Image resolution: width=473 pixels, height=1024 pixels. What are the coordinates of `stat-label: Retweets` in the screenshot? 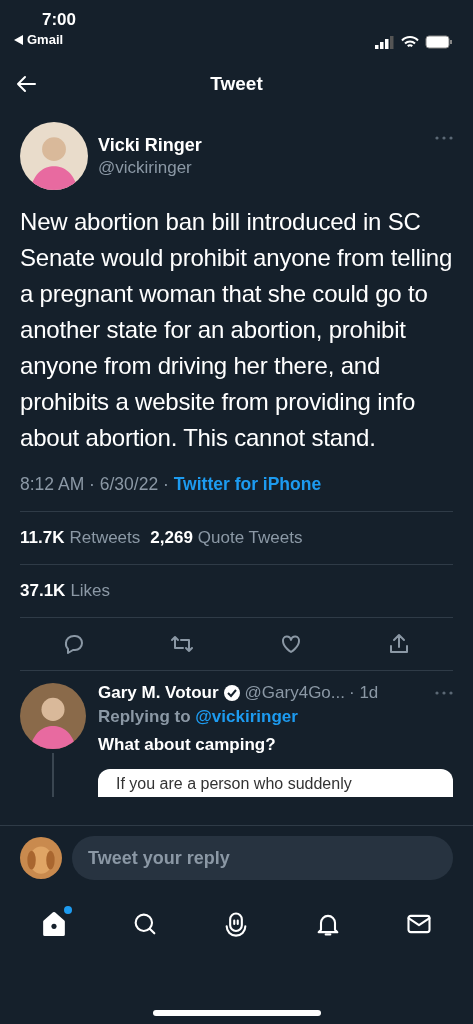 It's located at (105, 538).